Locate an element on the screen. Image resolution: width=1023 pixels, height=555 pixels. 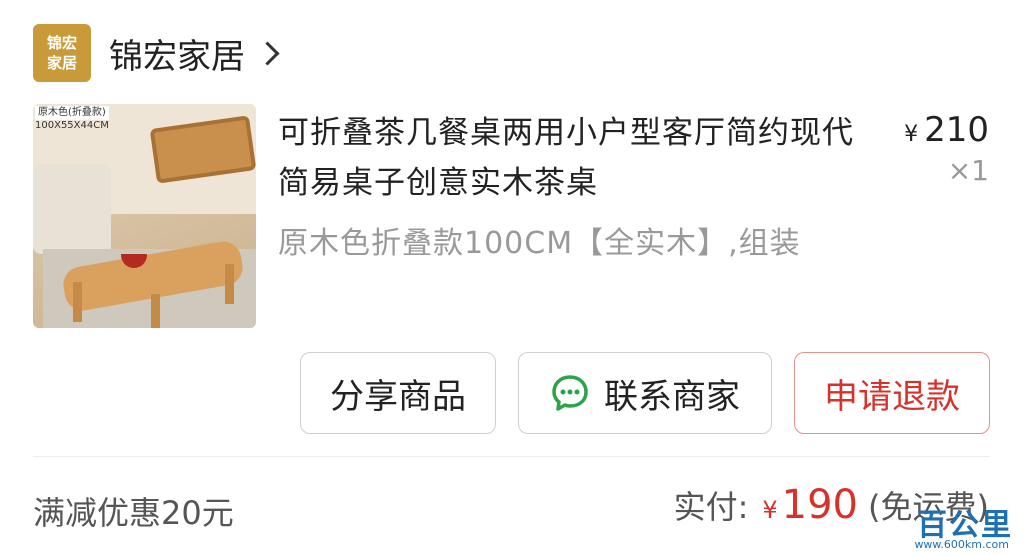
product-thumbnail: 原木色(折叠款) 100X55X44CM is located at coordinates (144, 216).